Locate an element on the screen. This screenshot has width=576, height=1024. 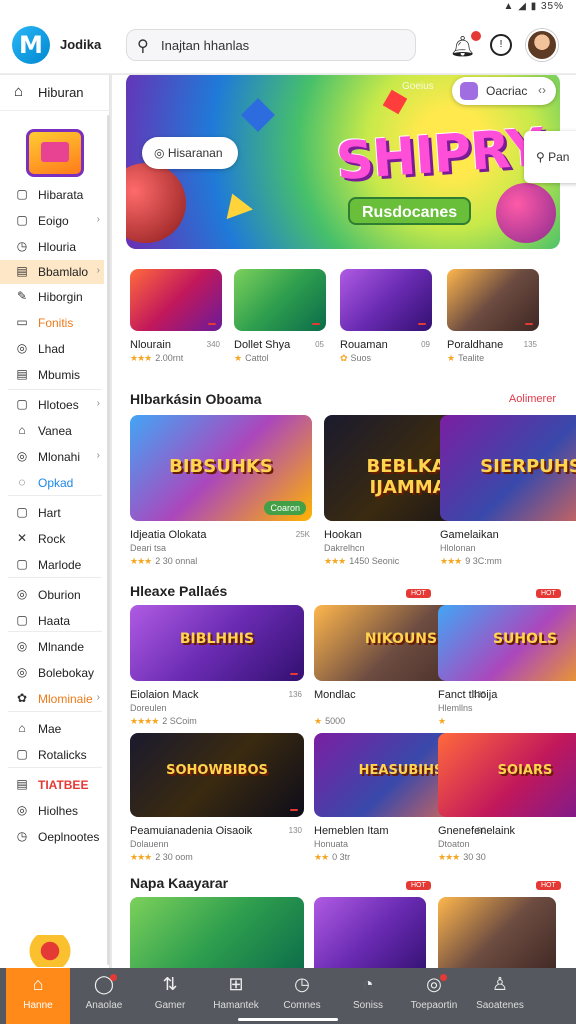
sidebar-item-icon: ⌂ is located at coordinates (22, 728).